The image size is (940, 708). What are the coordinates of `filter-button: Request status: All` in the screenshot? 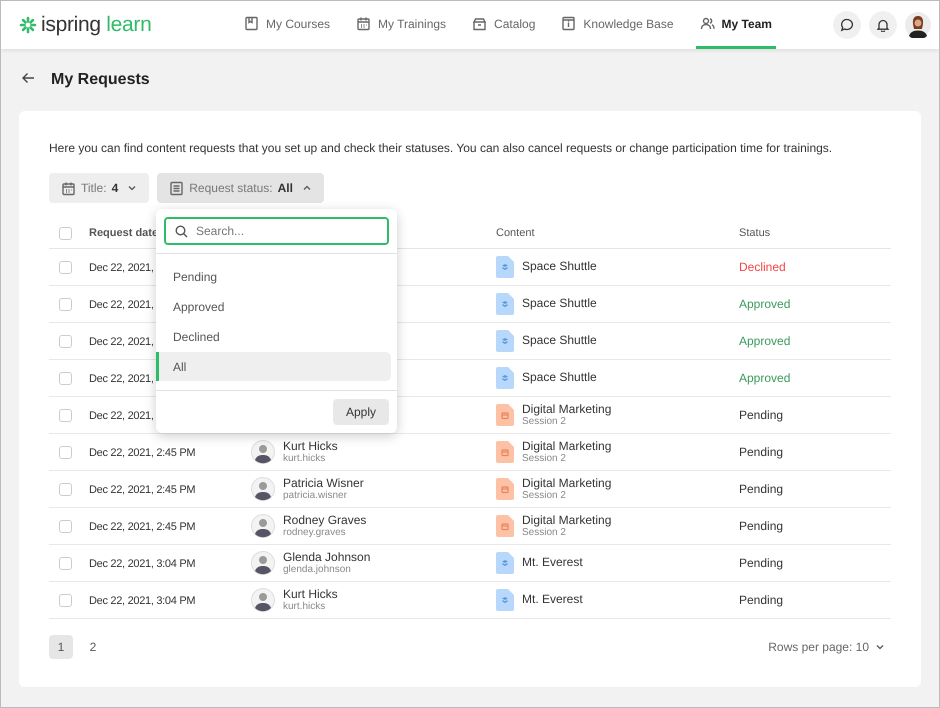 It's located at (240, 188).